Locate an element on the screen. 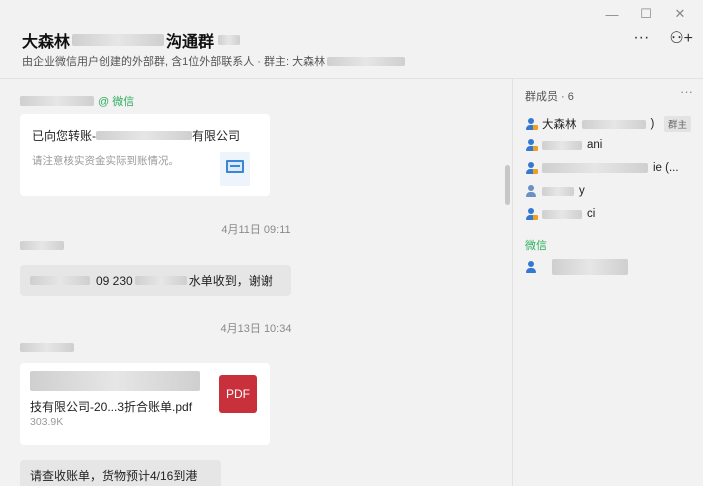 The image size is (703, 486). member-name-suffix: y is located at coordinates (582, 191).